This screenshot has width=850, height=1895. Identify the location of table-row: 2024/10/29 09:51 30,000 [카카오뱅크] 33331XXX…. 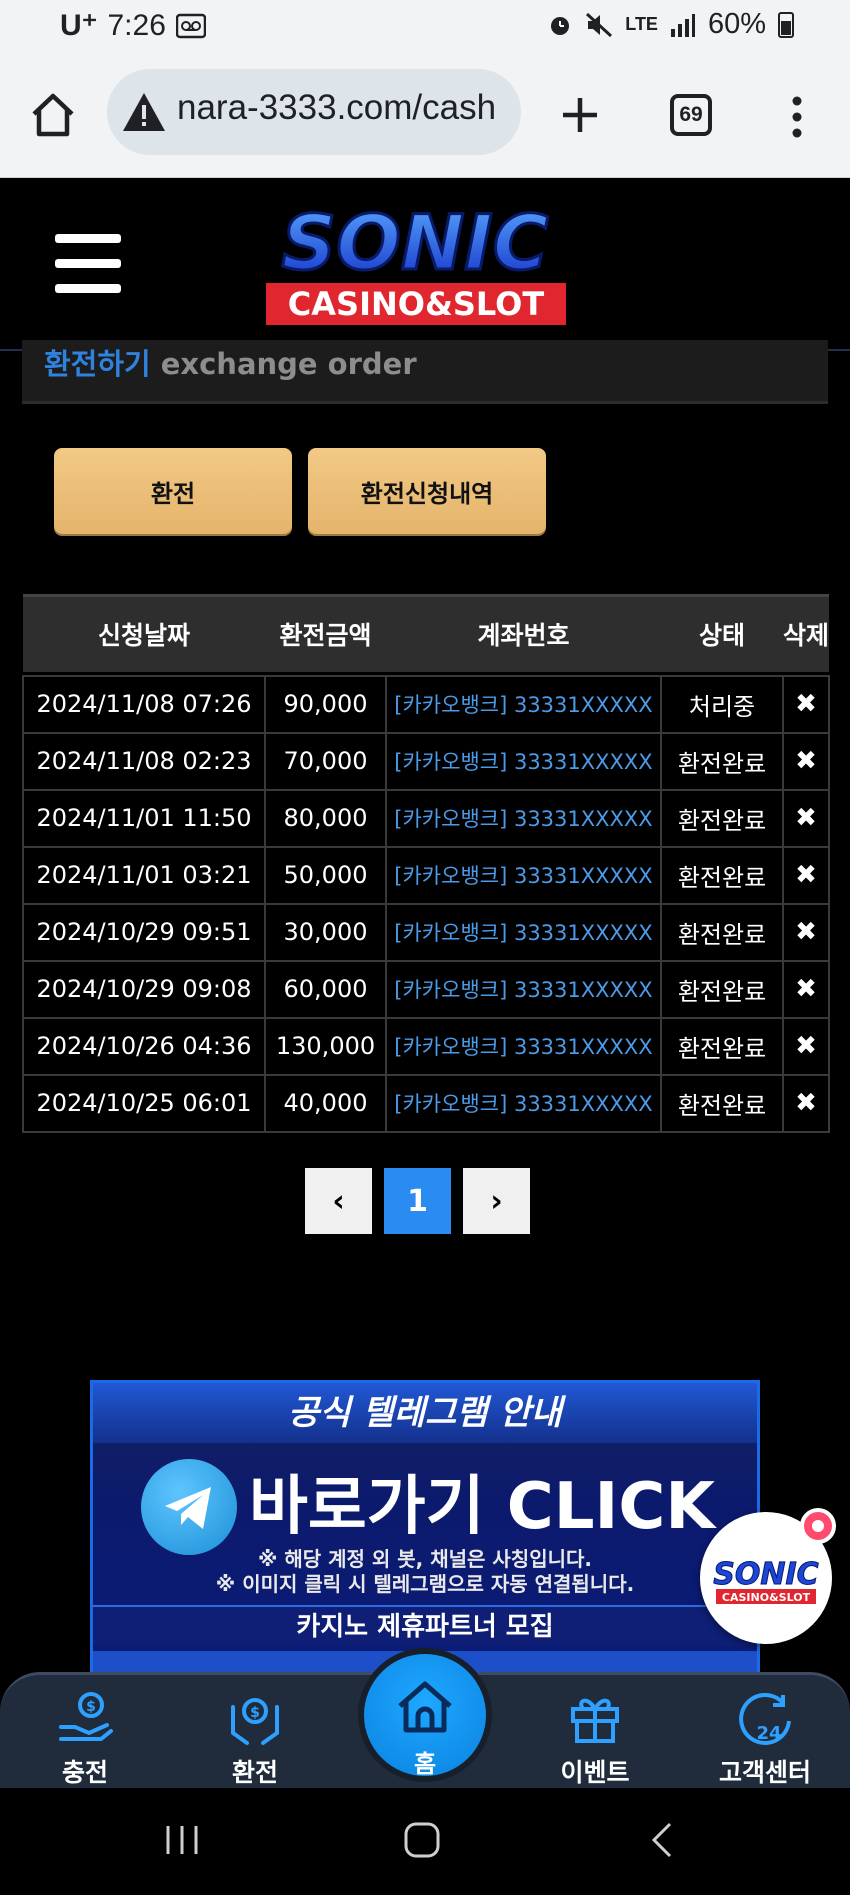
(426, 932).